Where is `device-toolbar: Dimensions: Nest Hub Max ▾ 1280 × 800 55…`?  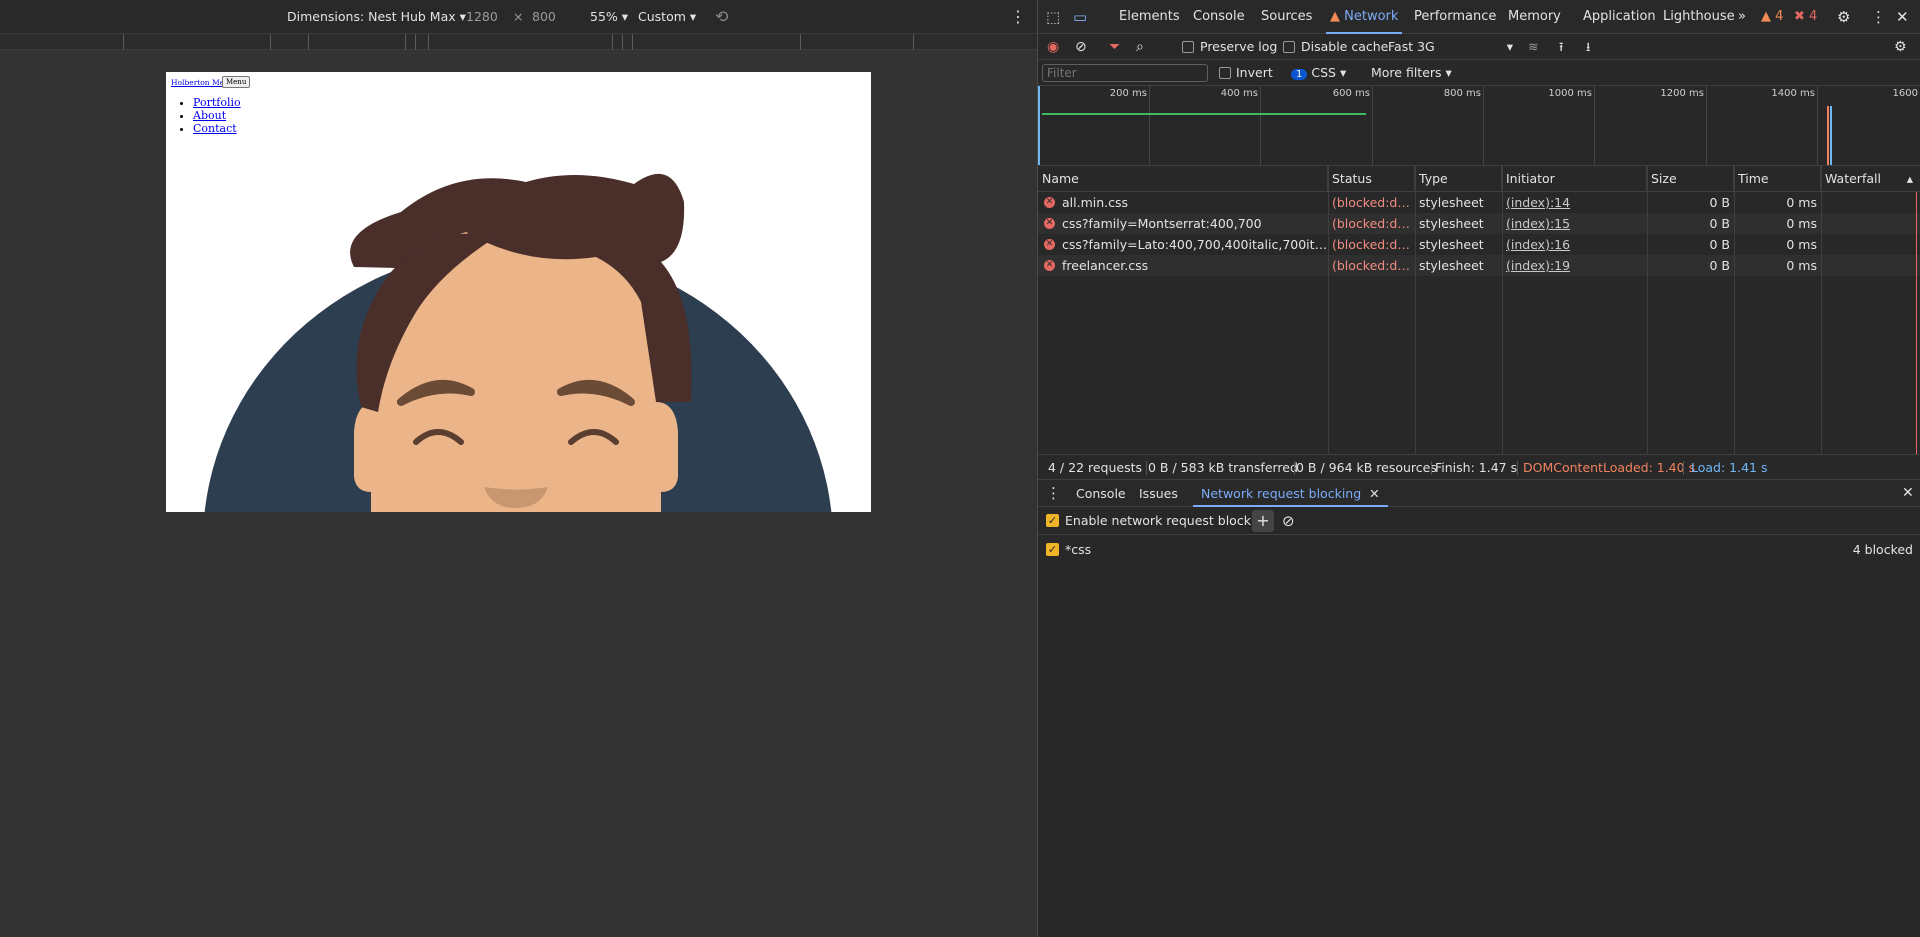
device-toolbar: Dimensions: Nest Hub Max ▾ 1280 × 800 55… is located at coordinates (518, 17).